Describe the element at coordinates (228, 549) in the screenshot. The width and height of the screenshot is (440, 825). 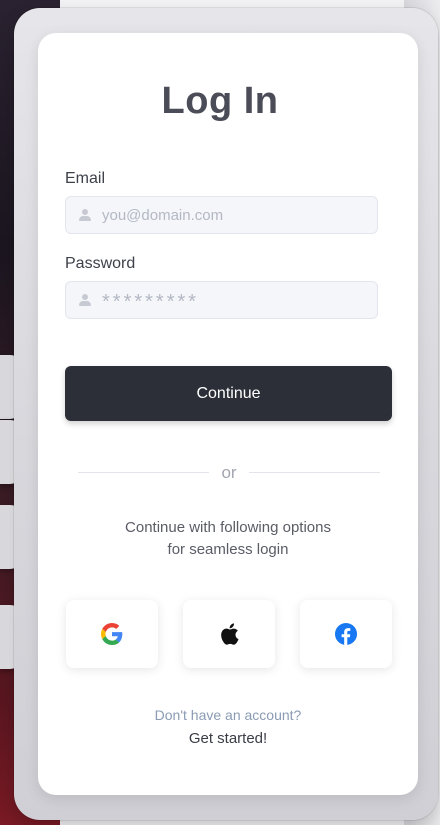
I see `options-text-line: for seamless login` at that location.